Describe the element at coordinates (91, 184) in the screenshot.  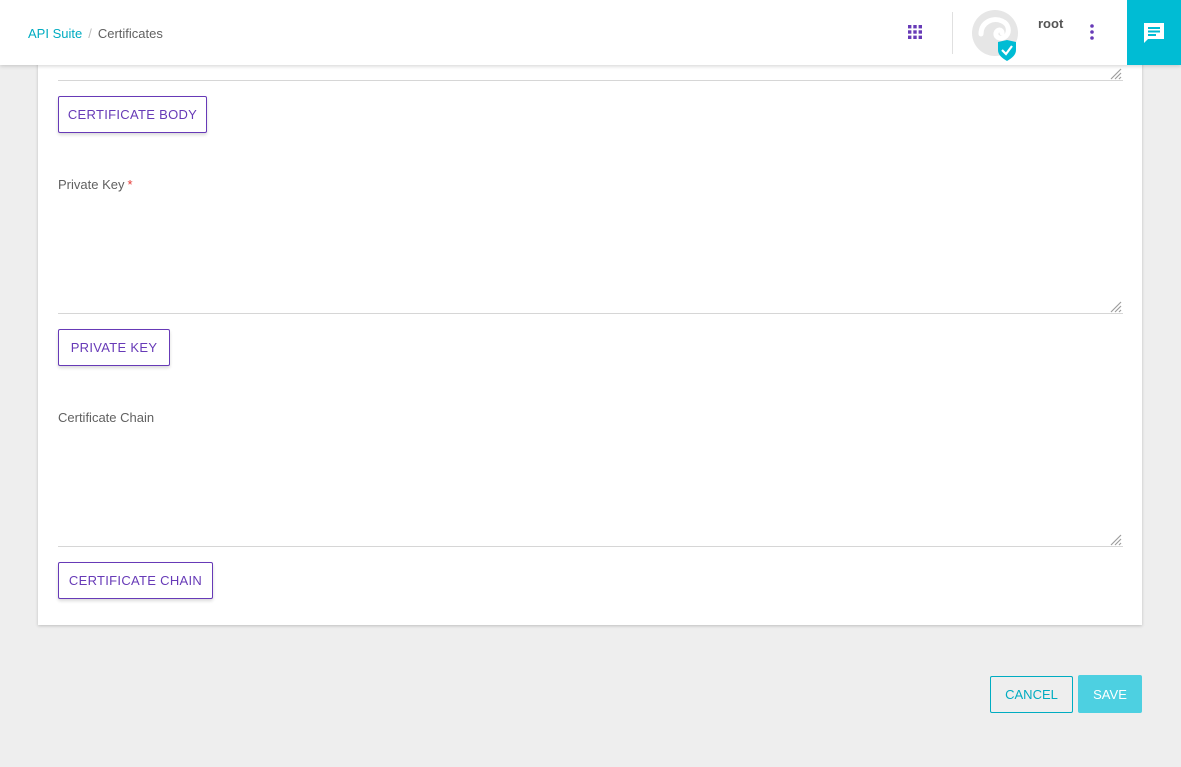
I see `private-key-label-text: Private Key` at that location.